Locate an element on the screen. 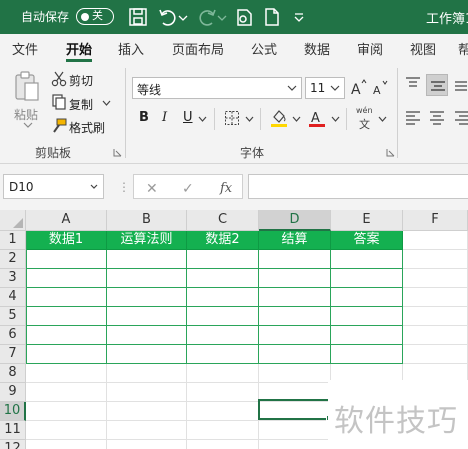 This screenshot has width=468, height=449. paste-icon is located at coordinates (27, 87).